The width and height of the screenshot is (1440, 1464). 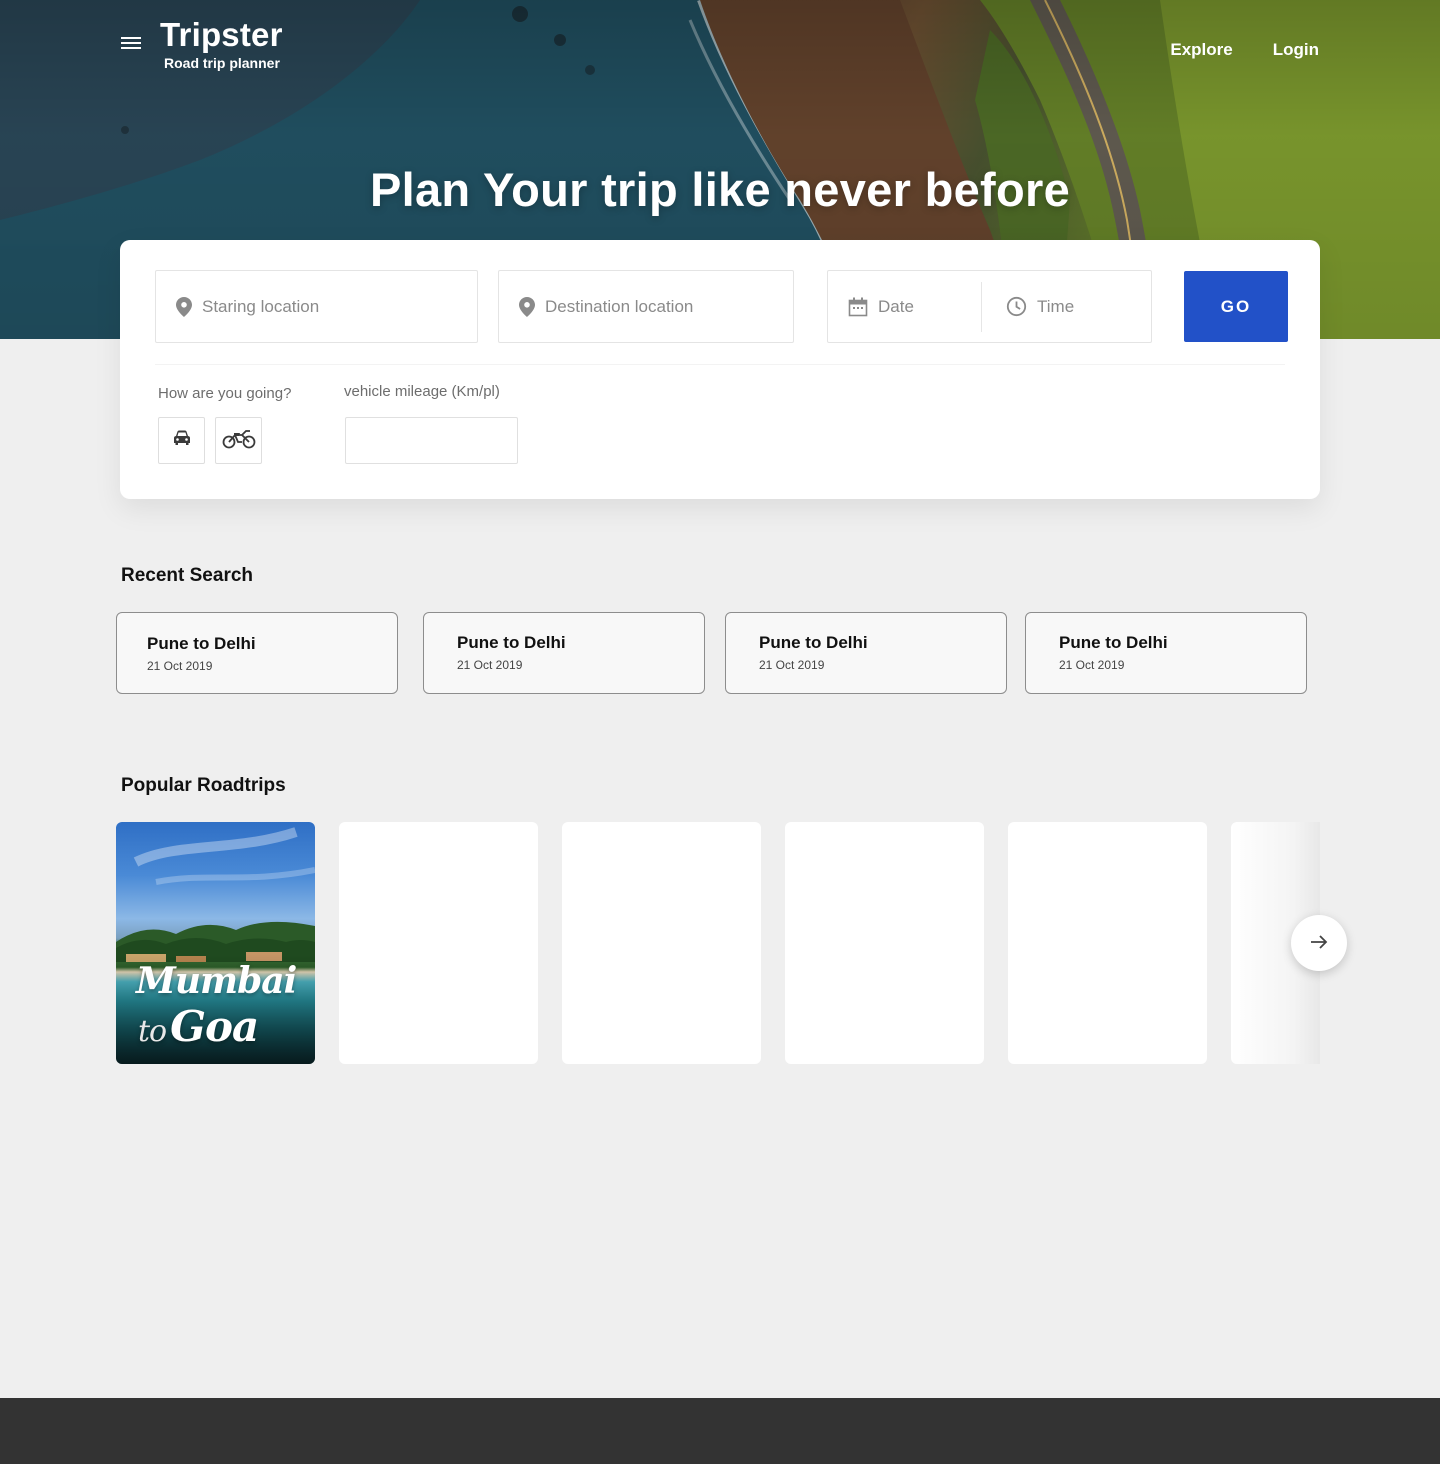 I want to click on motorbike-icon, so click(x=239, y=440).